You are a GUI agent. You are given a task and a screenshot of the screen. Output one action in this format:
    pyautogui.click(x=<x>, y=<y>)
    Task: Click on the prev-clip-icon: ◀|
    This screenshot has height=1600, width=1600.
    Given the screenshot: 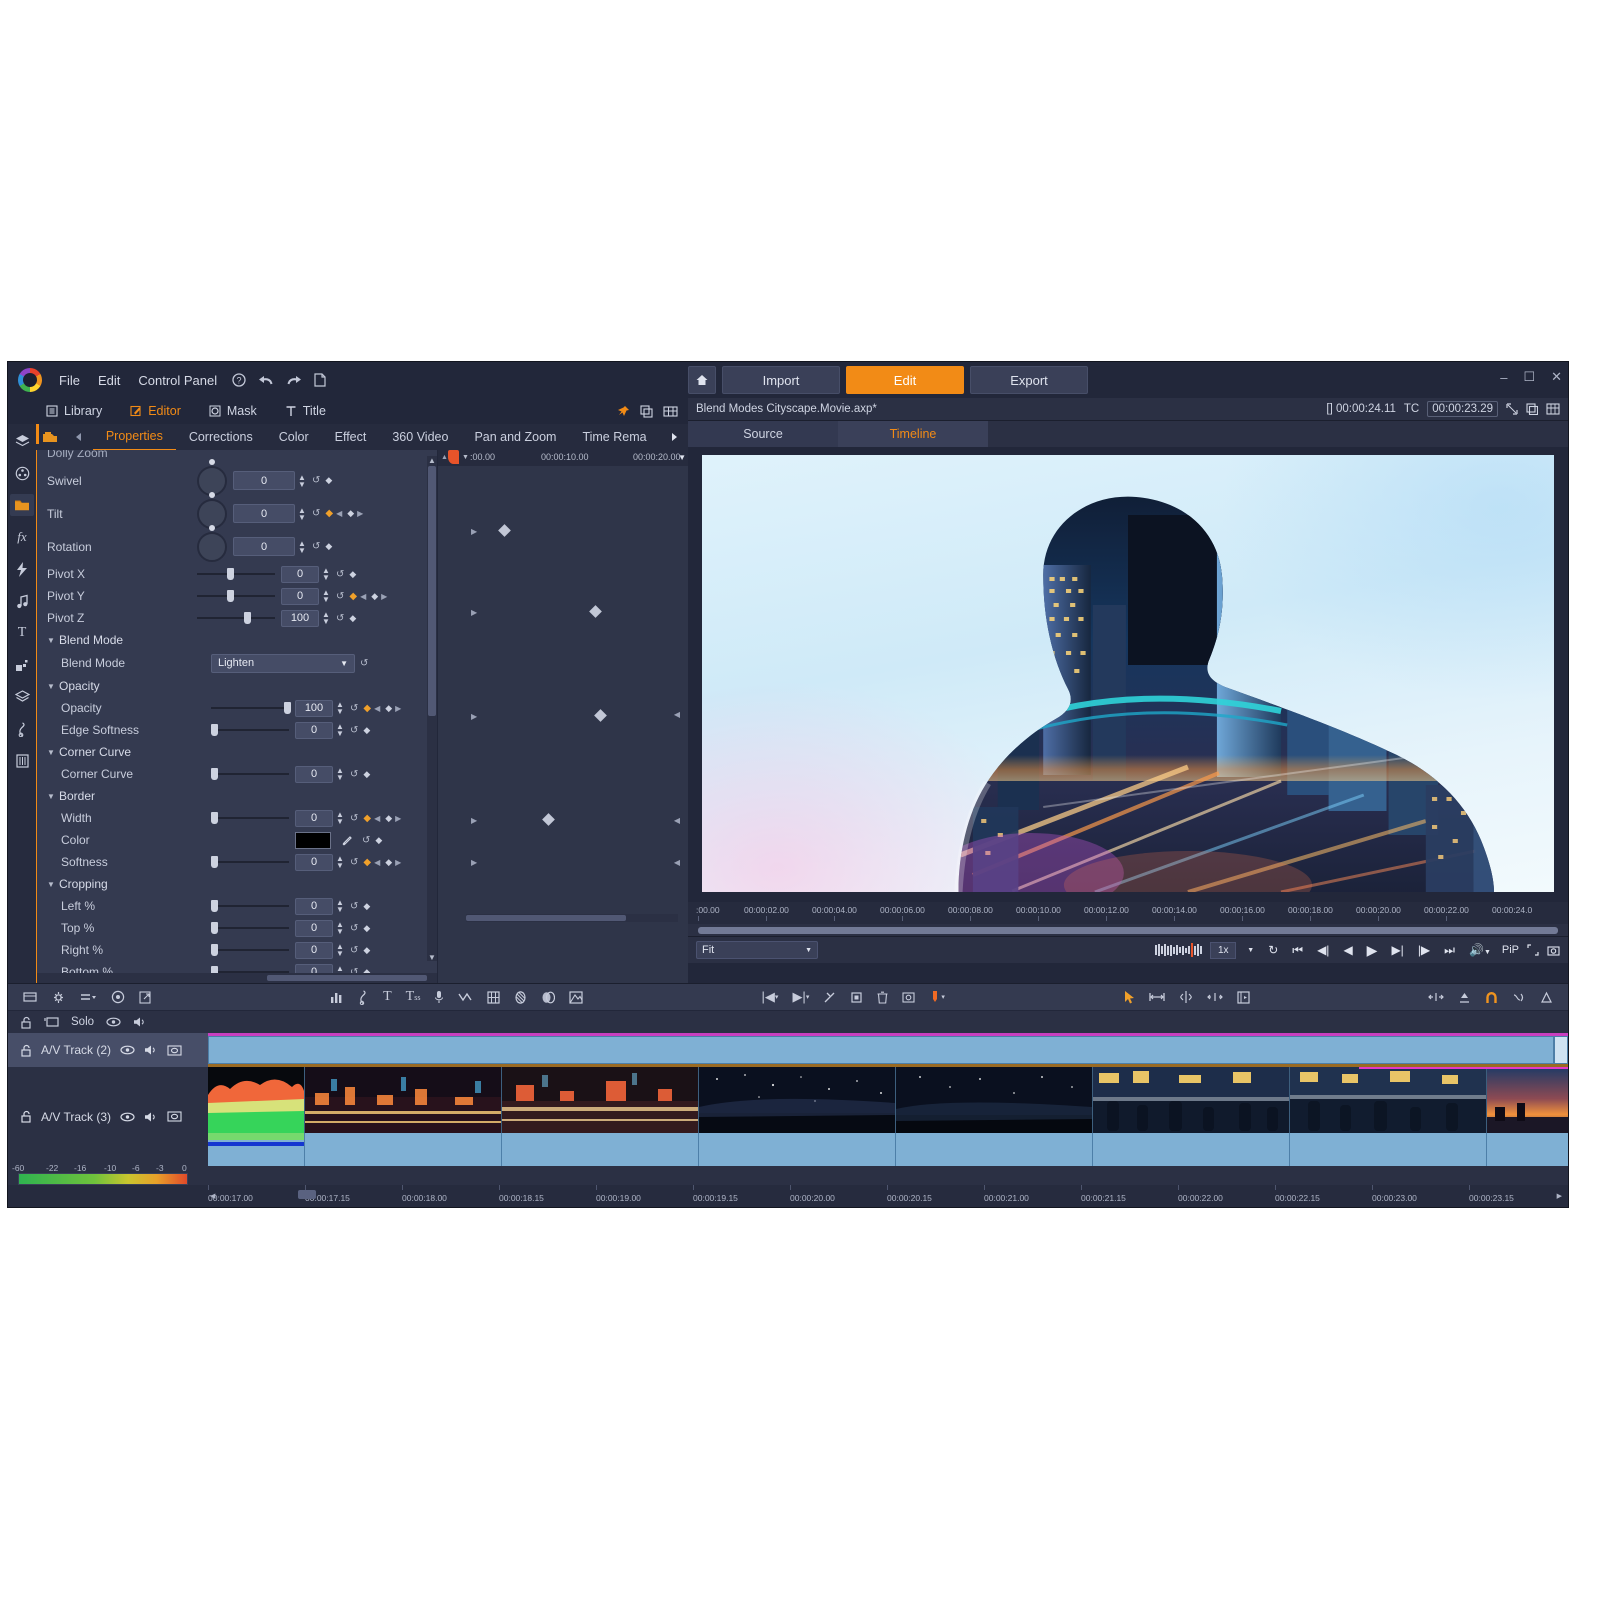 What is the action you would take?
    pyautogui.click(x=1323, y=950)
    